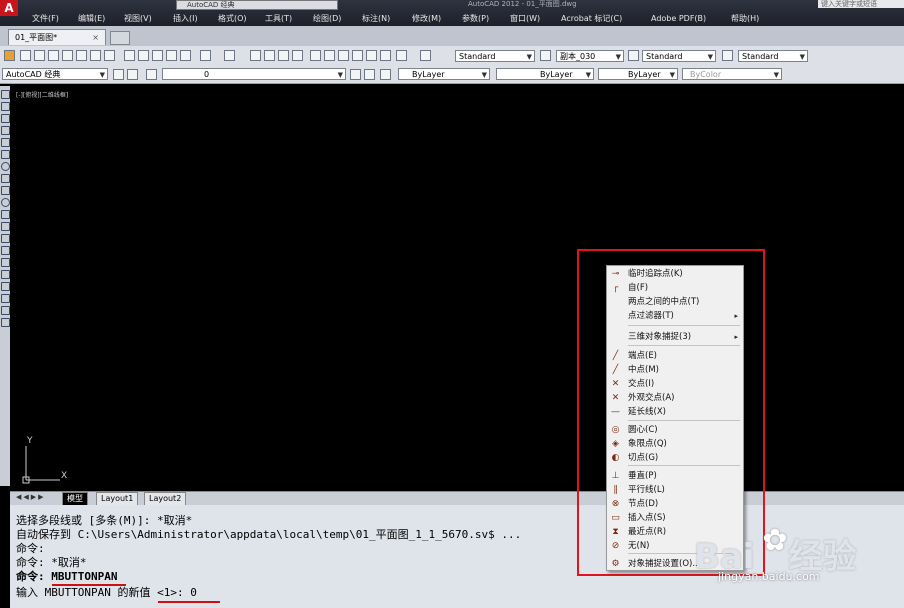  Describe the element at coordinates (5, 202) in the screenshot. I see `ellipse-icon` at that location.